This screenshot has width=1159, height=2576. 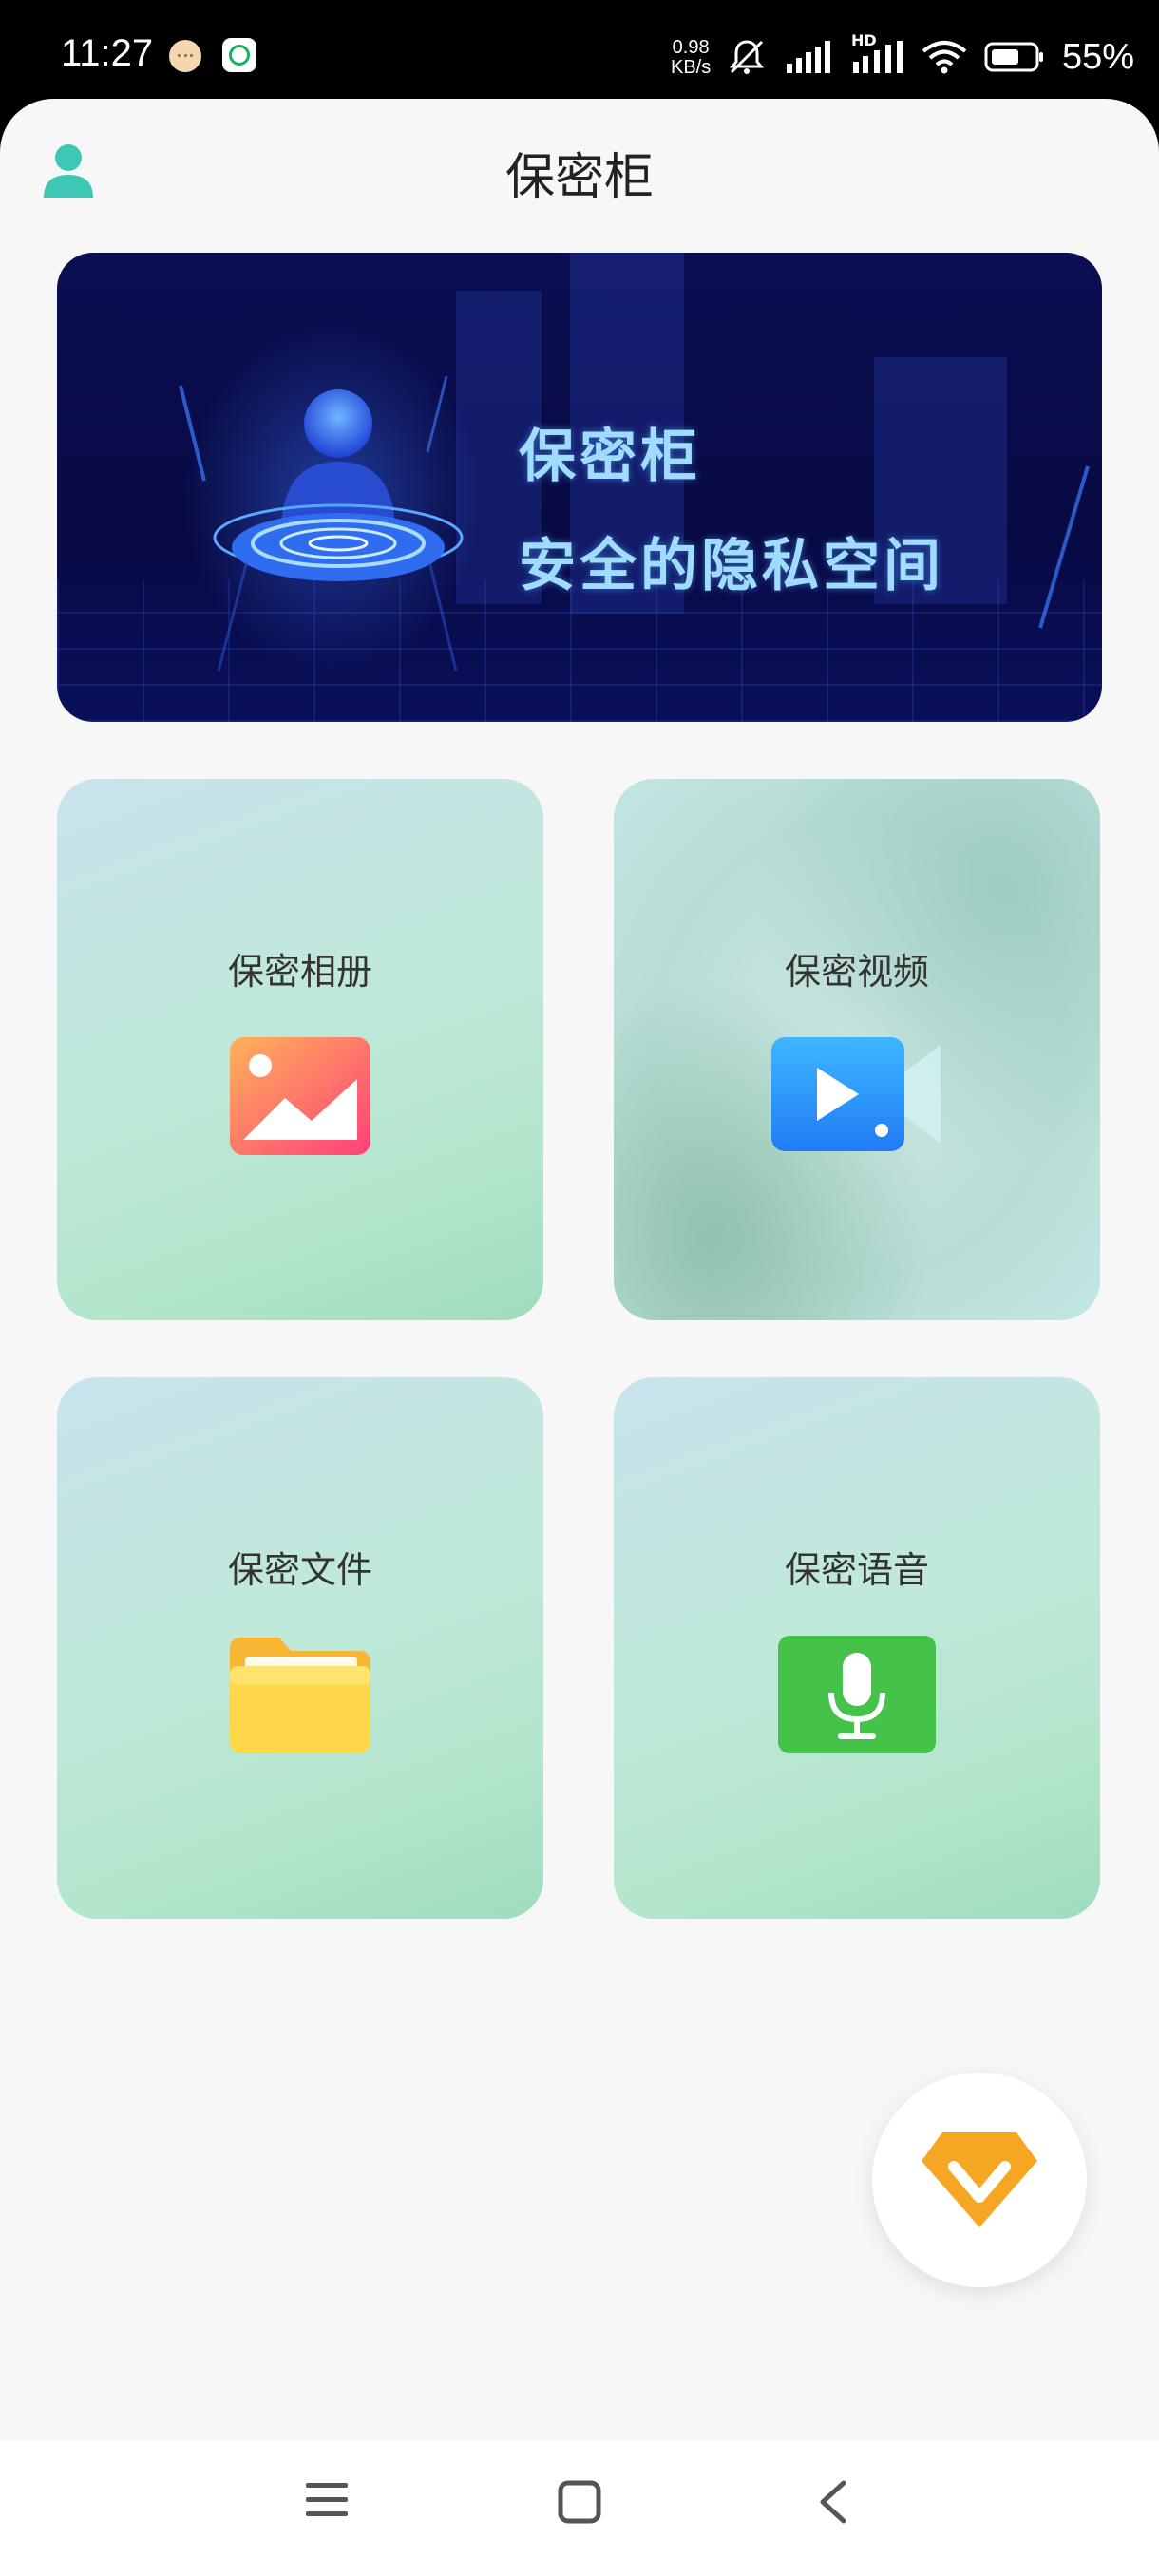 I want to click on card-secure-album: 保密相册, so click(x=300, y=1049).